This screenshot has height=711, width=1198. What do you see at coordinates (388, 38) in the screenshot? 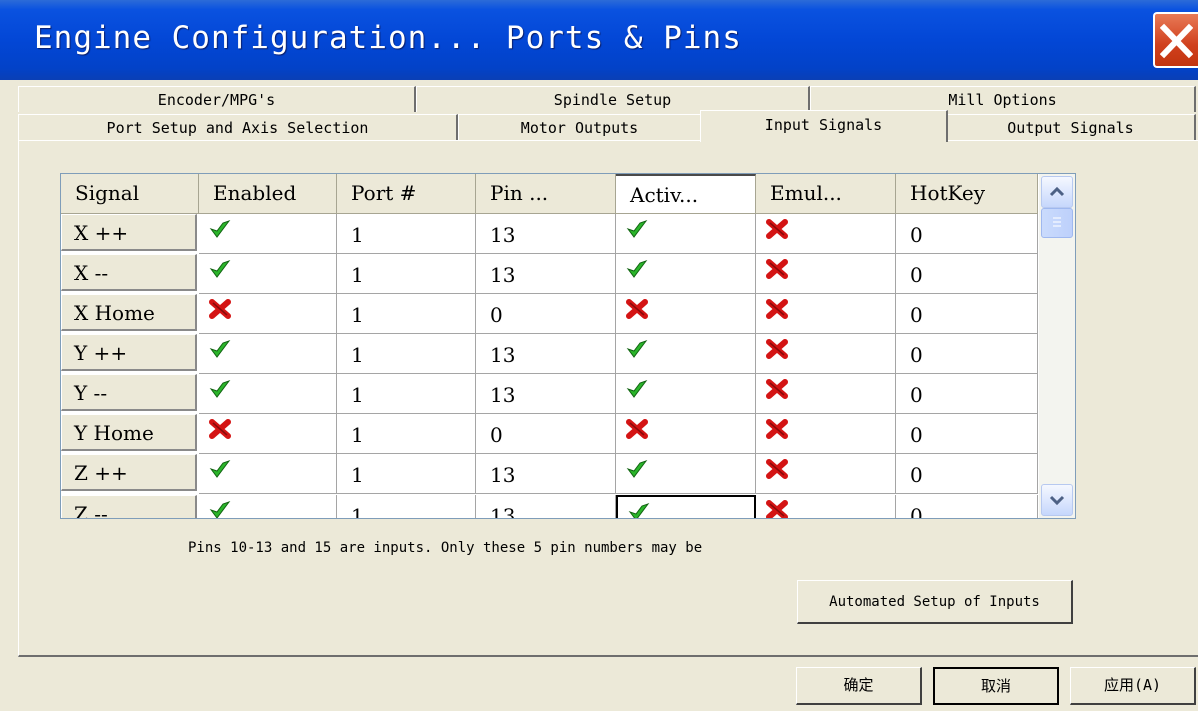
I see `window-title: Engine Configuration... Ports & Pins` at bounding box center [388, 38].